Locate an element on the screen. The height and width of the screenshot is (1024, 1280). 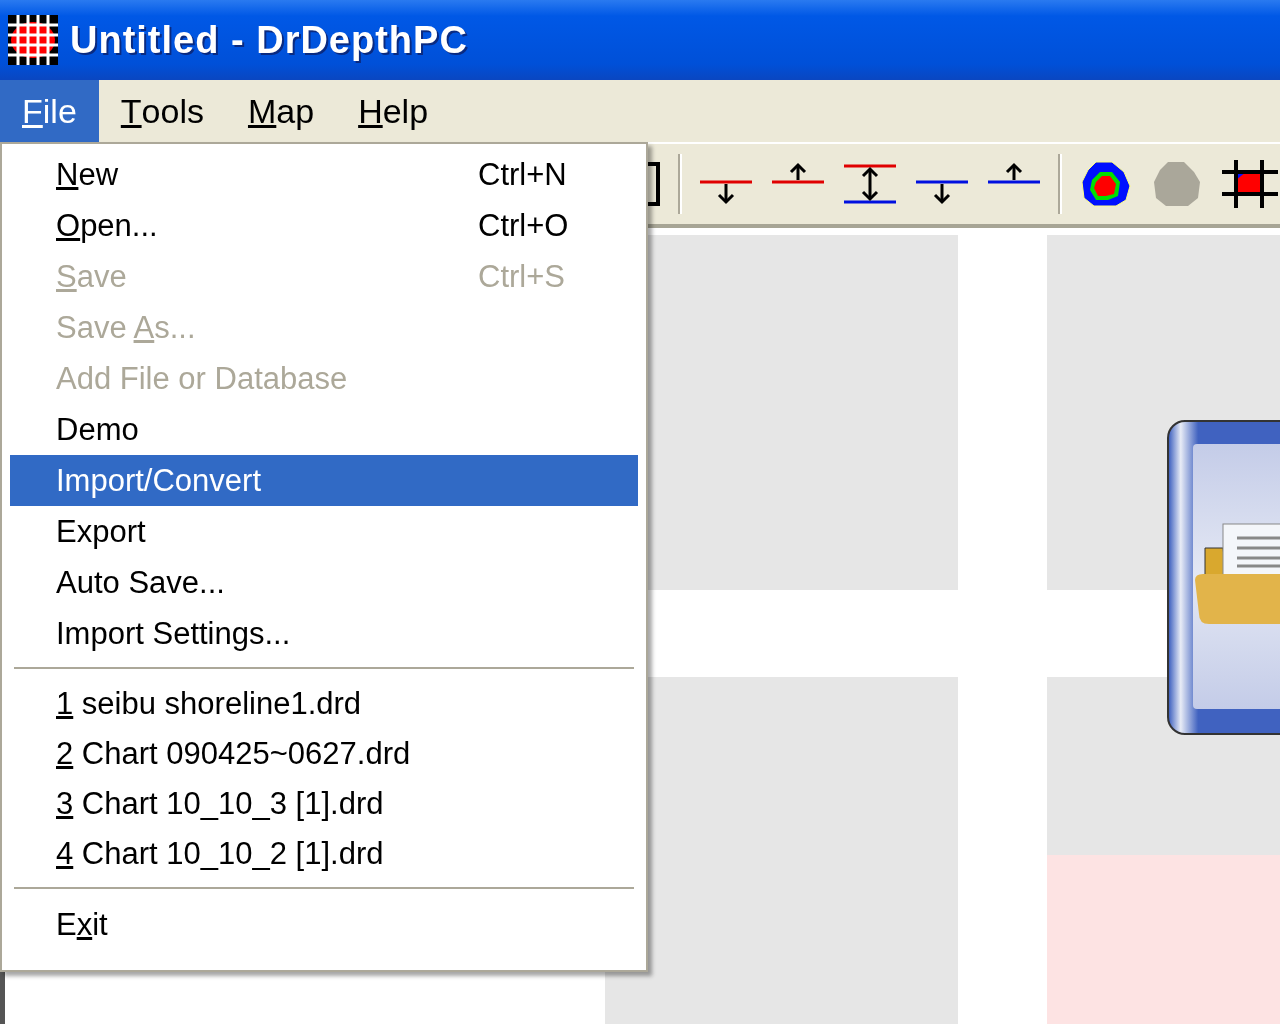
menu-option: 4 Chart 10_10_2 [1].drd is located at coordinates (324, 854).